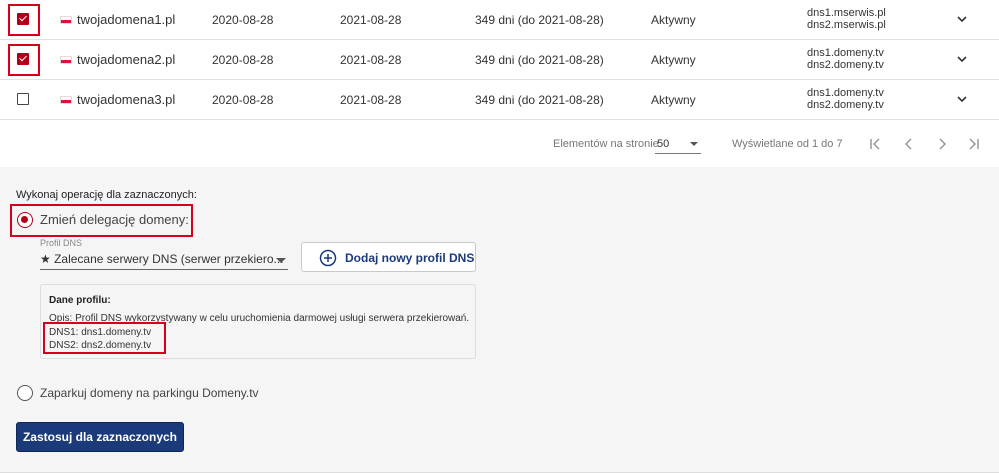 The image size is (999, 473). I want to click on last-page-icon, so click(974, 144).